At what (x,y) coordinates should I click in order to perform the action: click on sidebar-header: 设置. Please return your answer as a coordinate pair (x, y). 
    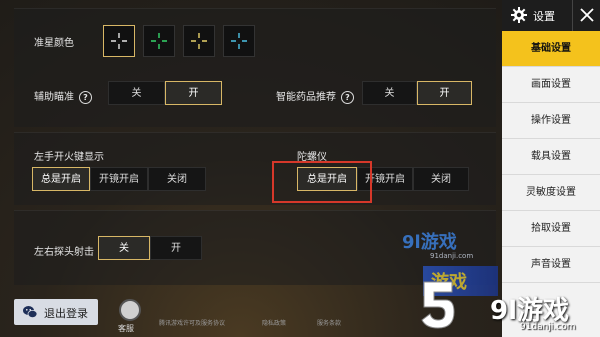
    Looking at the image, I should click on (551, 15).